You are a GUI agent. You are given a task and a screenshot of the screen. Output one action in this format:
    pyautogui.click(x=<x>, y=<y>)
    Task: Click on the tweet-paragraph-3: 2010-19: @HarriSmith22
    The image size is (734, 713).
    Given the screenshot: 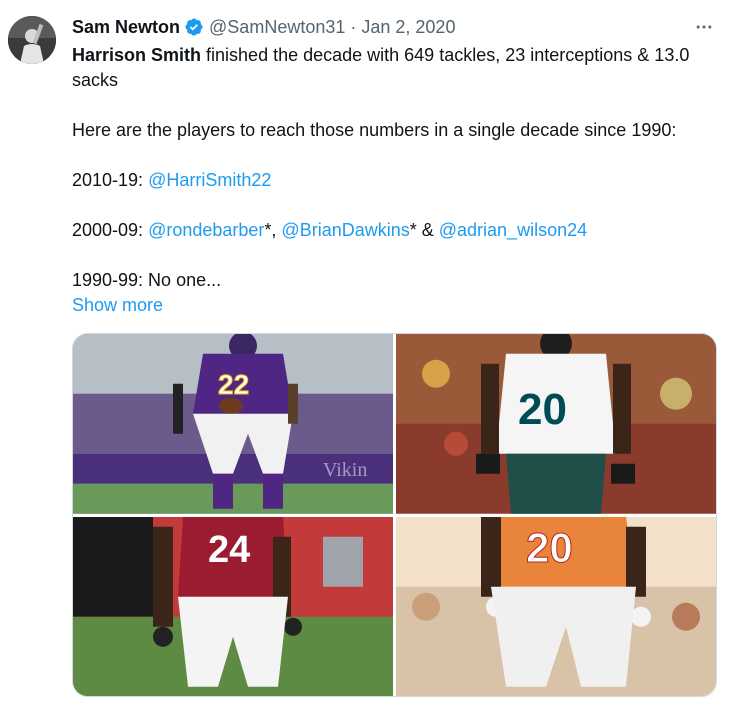 What is the action you would take?
    pyautogui.click(x=396, y=180)
    